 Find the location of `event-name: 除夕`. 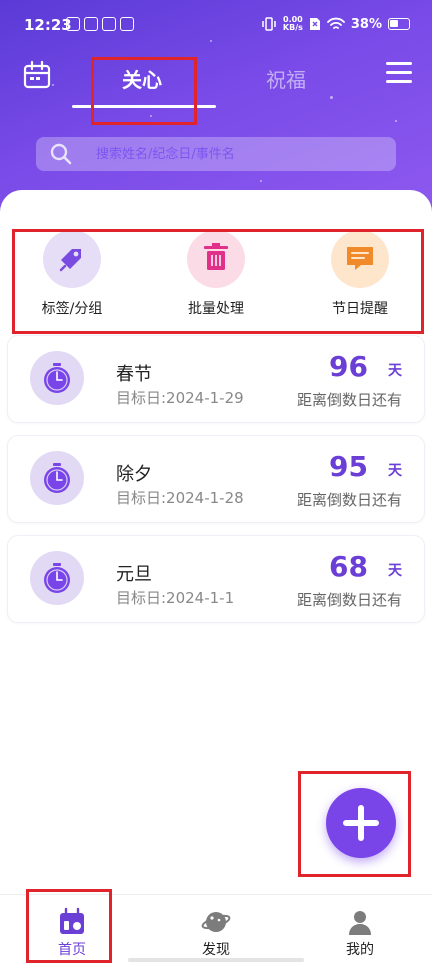

event-name: 除夕 is located at coordinates (134, 474).